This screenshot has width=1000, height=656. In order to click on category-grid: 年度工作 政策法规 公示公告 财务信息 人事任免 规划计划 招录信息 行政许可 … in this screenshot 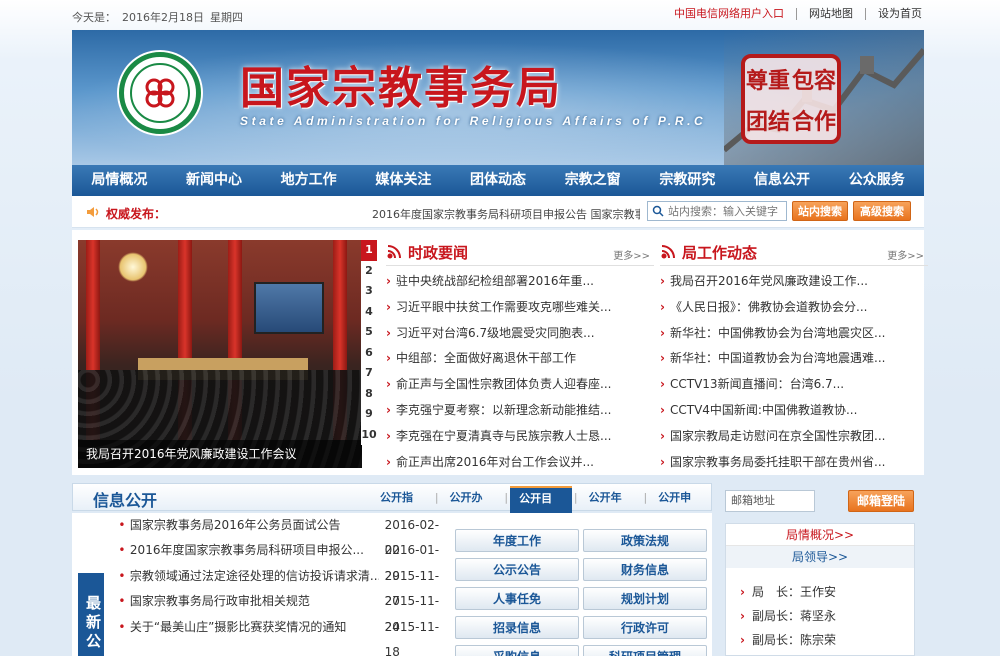, I will do `click(581, 592)`.